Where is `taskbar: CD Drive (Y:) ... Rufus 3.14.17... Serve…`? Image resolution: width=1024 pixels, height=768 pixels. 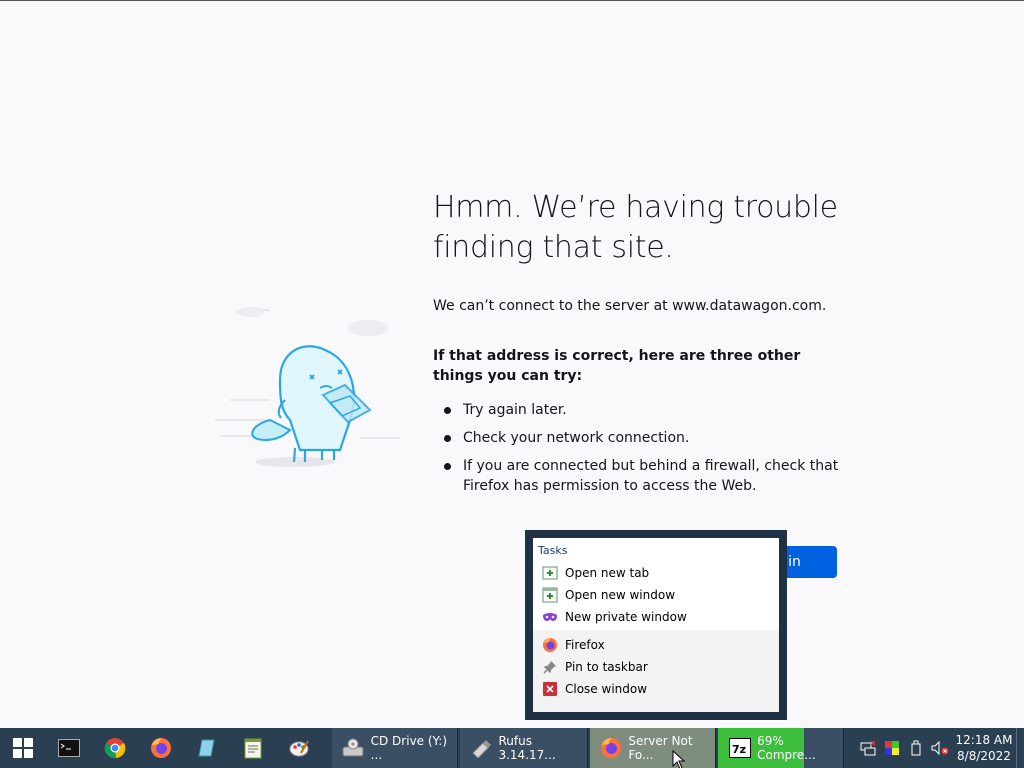
taskbar: CD Drive (Y:) ... Rufus 3.14.17... Serve… is located at coordinates (512, 748).